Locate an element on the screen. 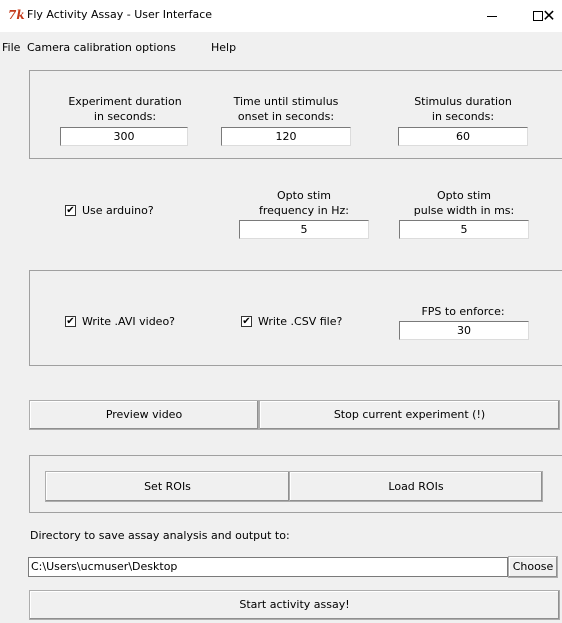 Image resolution: width=562 pixels, height=623 pixels. opto-pulse-label-line2: pulse width in ms: is located at coordinates (464, 210).